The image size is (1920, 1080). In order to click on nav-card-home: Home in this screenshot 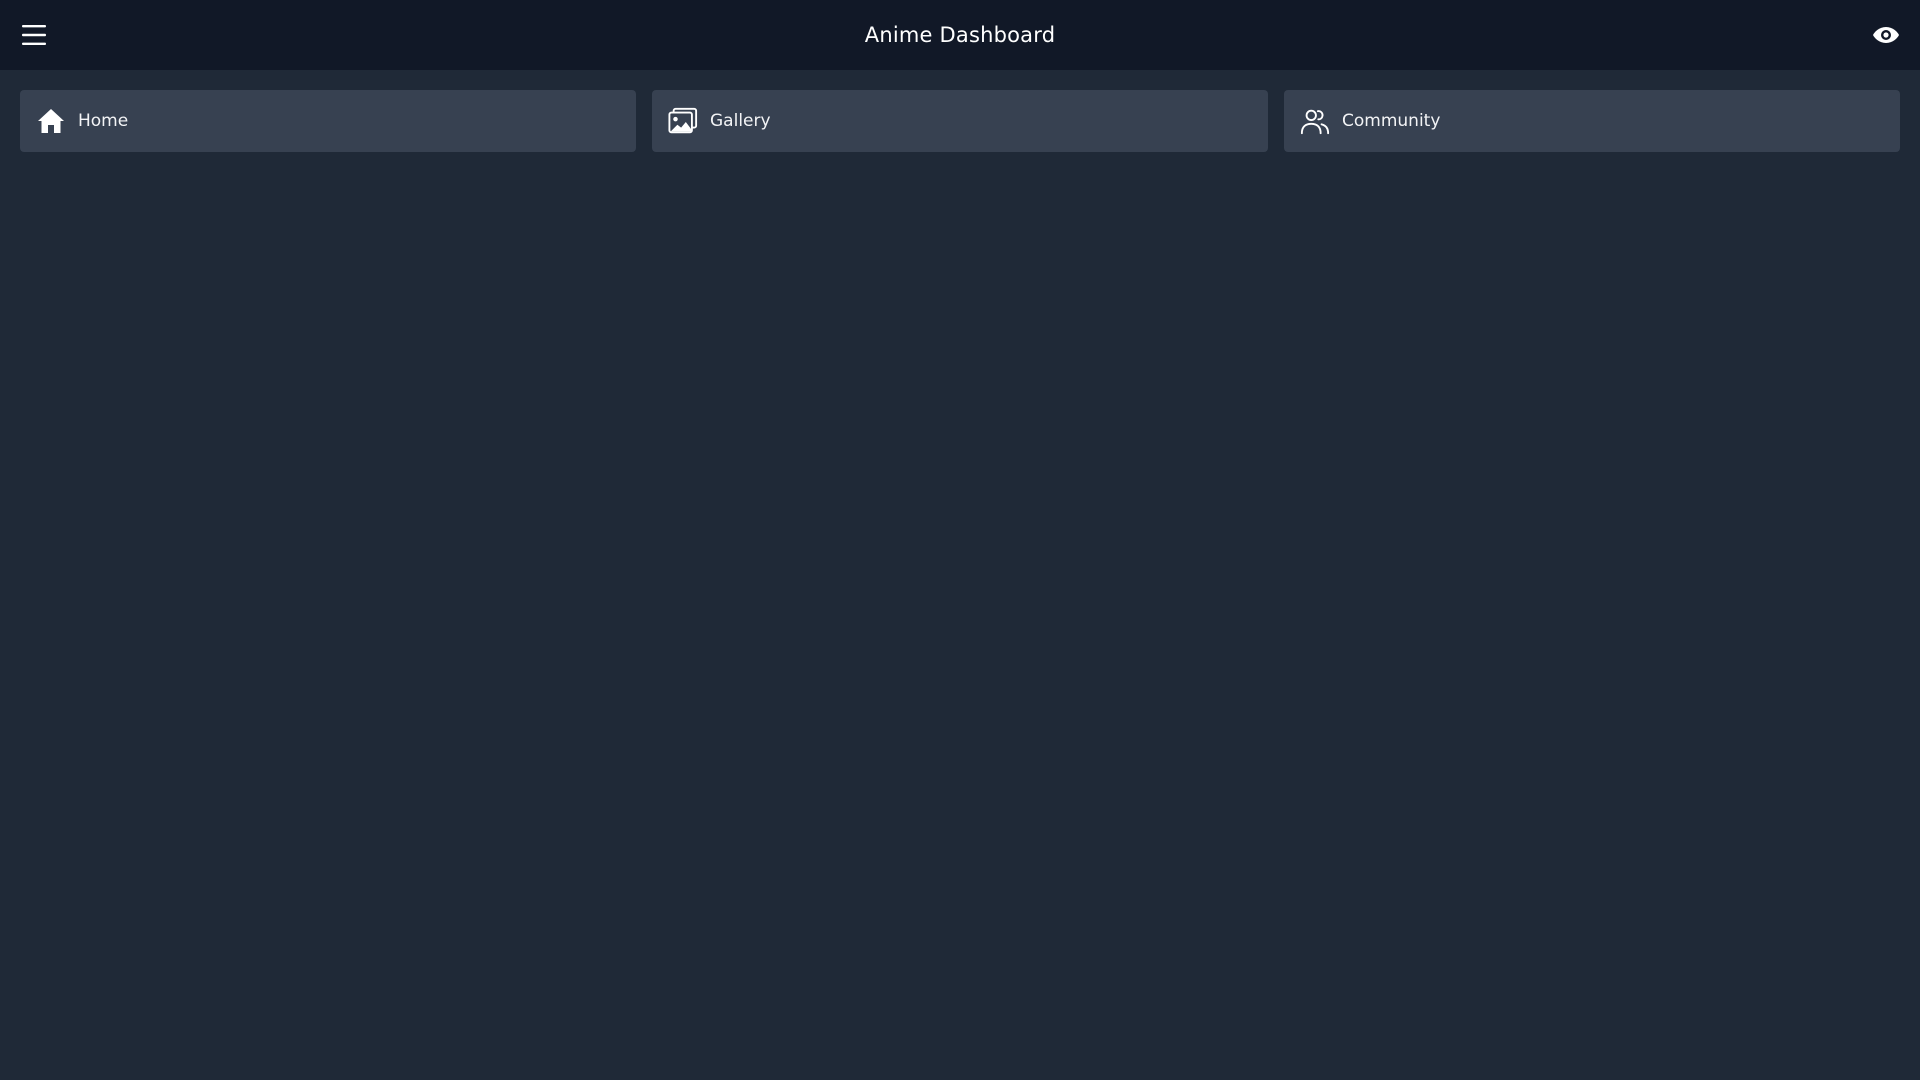, I will do `click(328, 121)`.